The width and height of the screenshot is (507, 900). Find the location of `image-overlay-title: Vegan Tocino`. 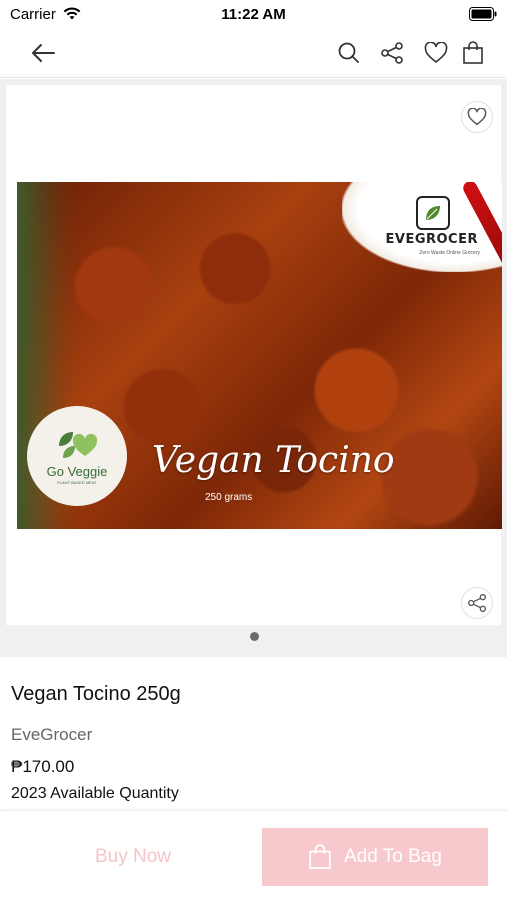

image-overlay-title: Vegan Tocino is located at coordinates (273, 460).